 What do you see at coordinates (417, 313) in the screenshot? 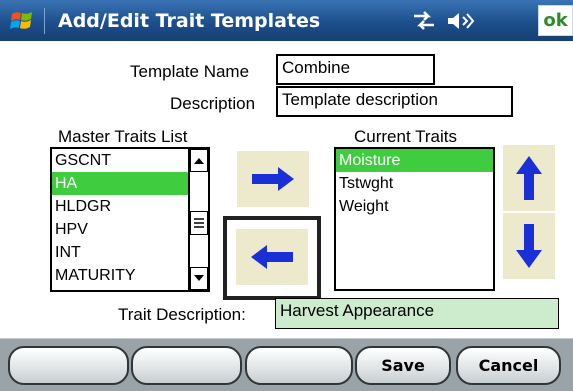
I see `trait-description-field: Harvest Appearance` at bounding box center [417, 313].